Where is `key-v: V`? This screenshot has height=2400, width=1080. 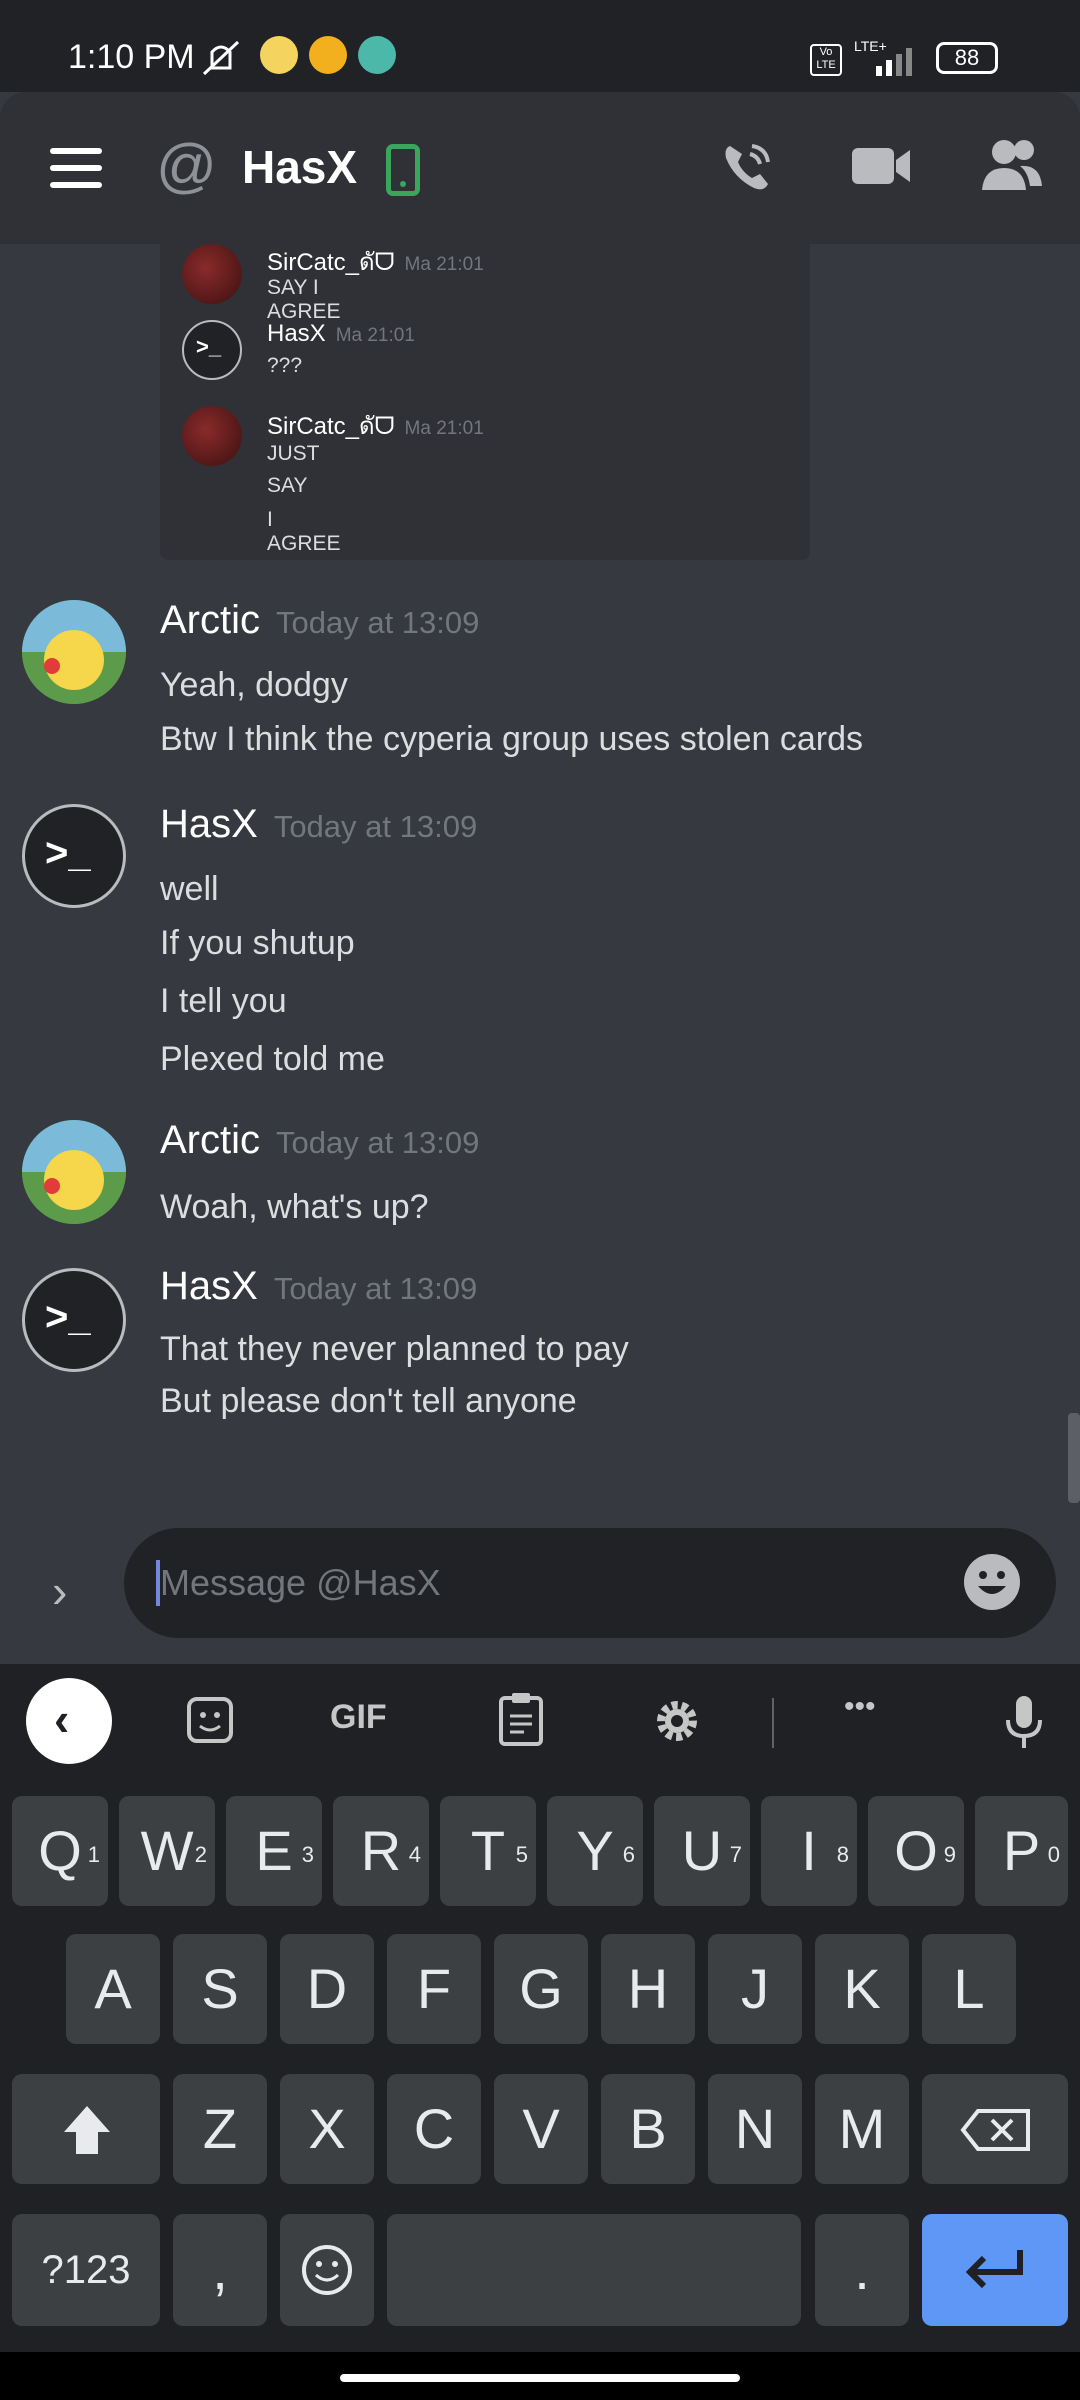
key-v: V is located at coordinates (541, 2129).